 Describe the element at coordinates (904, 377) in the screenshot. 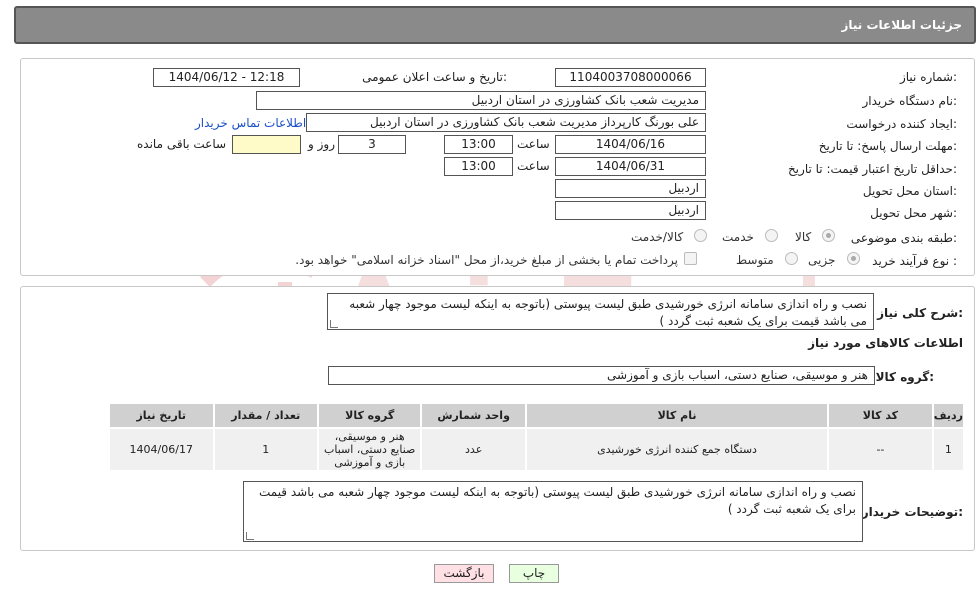

I see `goods-group-label: گروه کالا:` at that location.